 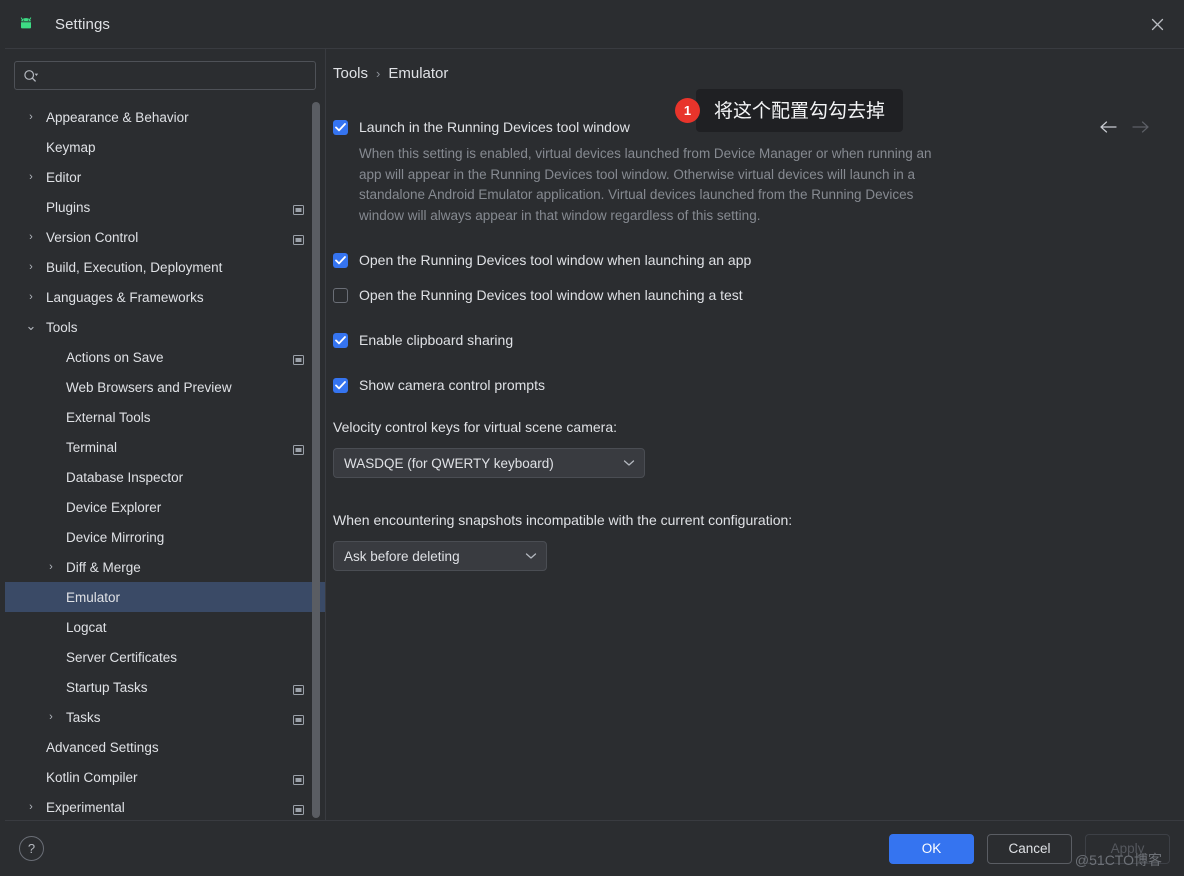 What do you see at coordinates (165, 597) in the screenshot?
I see `sidebar-item-emulator: Emulator` at bounding box center [165, 597].